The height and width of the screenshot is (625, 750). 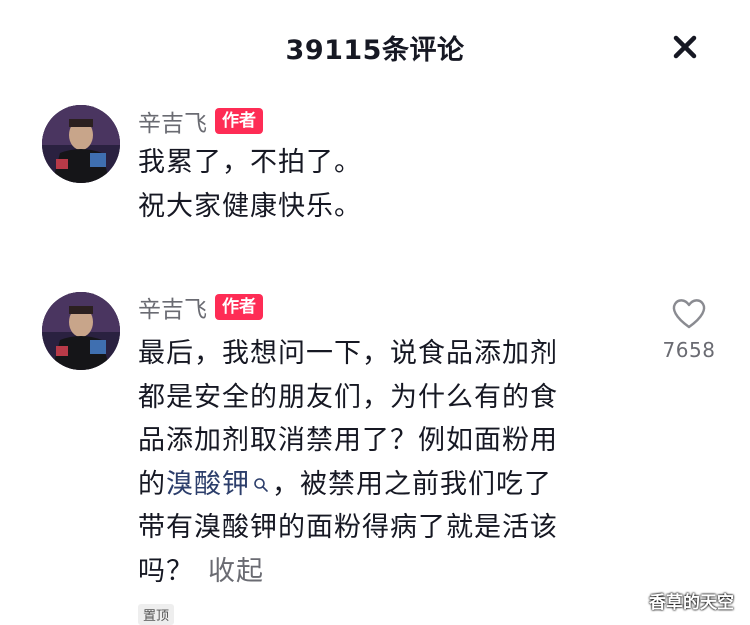 What do you see at coordinates (412, 484) in the screenshot?
I see `line-suffix: ，被禁用之前我们吃了` at bounding box center [412, 484].